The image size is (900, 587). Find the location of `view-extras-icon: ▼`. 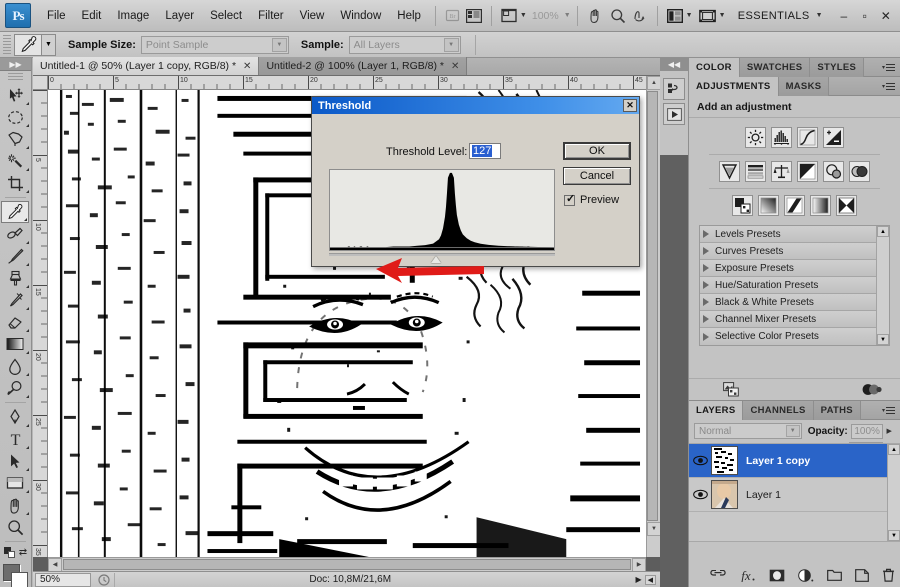

view-extras-icon: ▼ is located at coordinates (514, 16).